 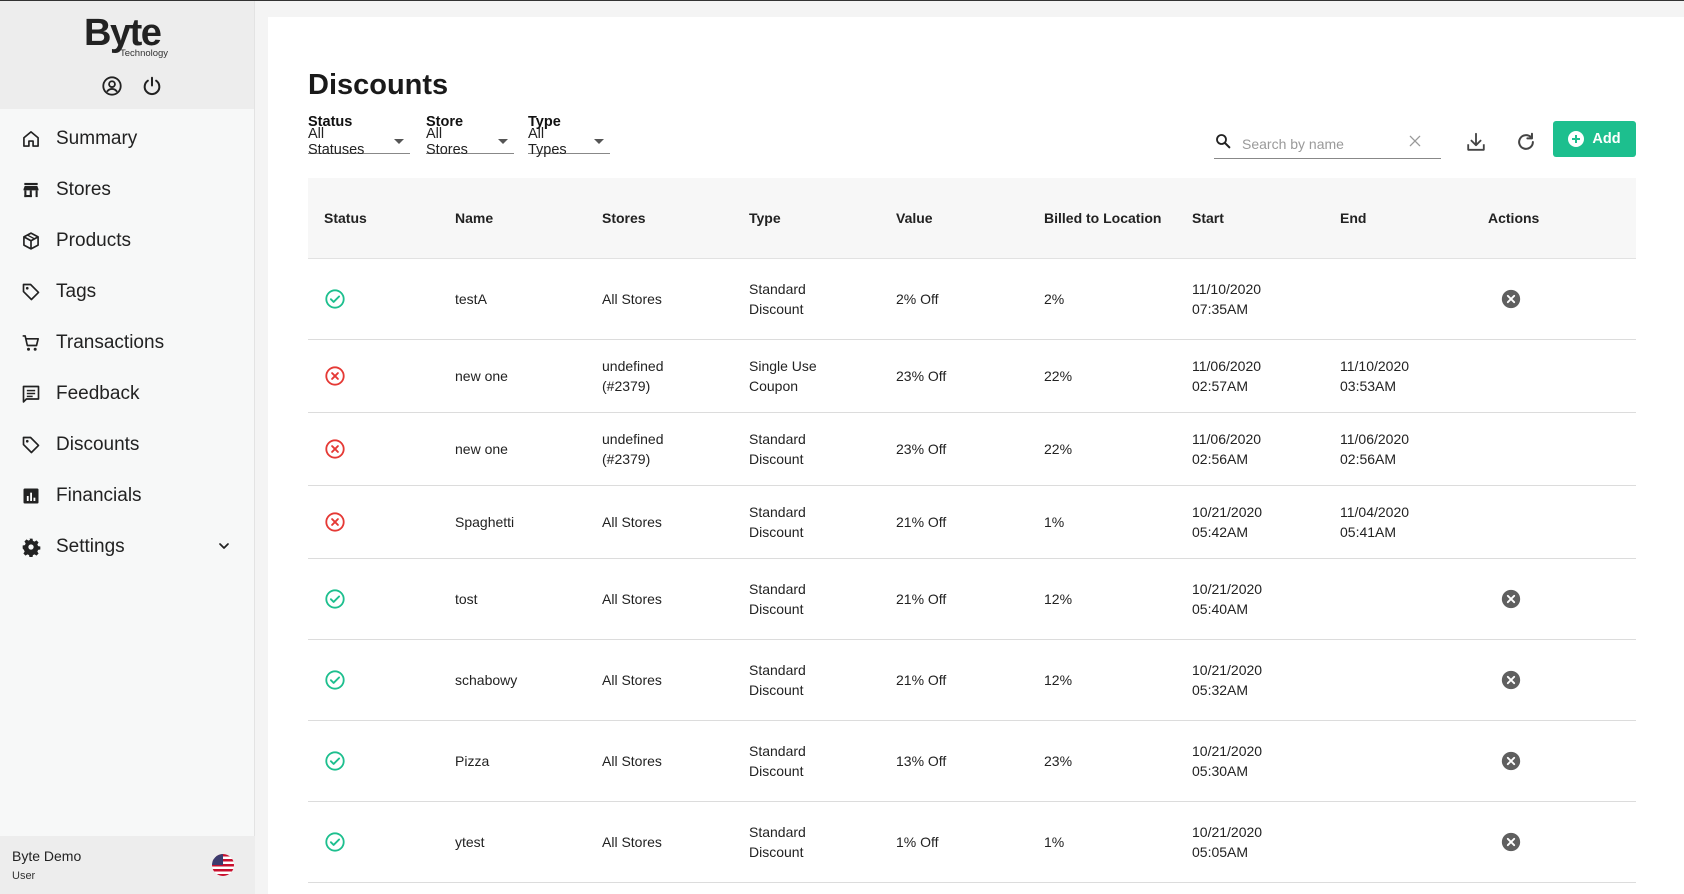 What do you see at coordinates (1058, 376) in the screenshot?
I see `billed-text: 22%` at bounding box center [1058, 376].